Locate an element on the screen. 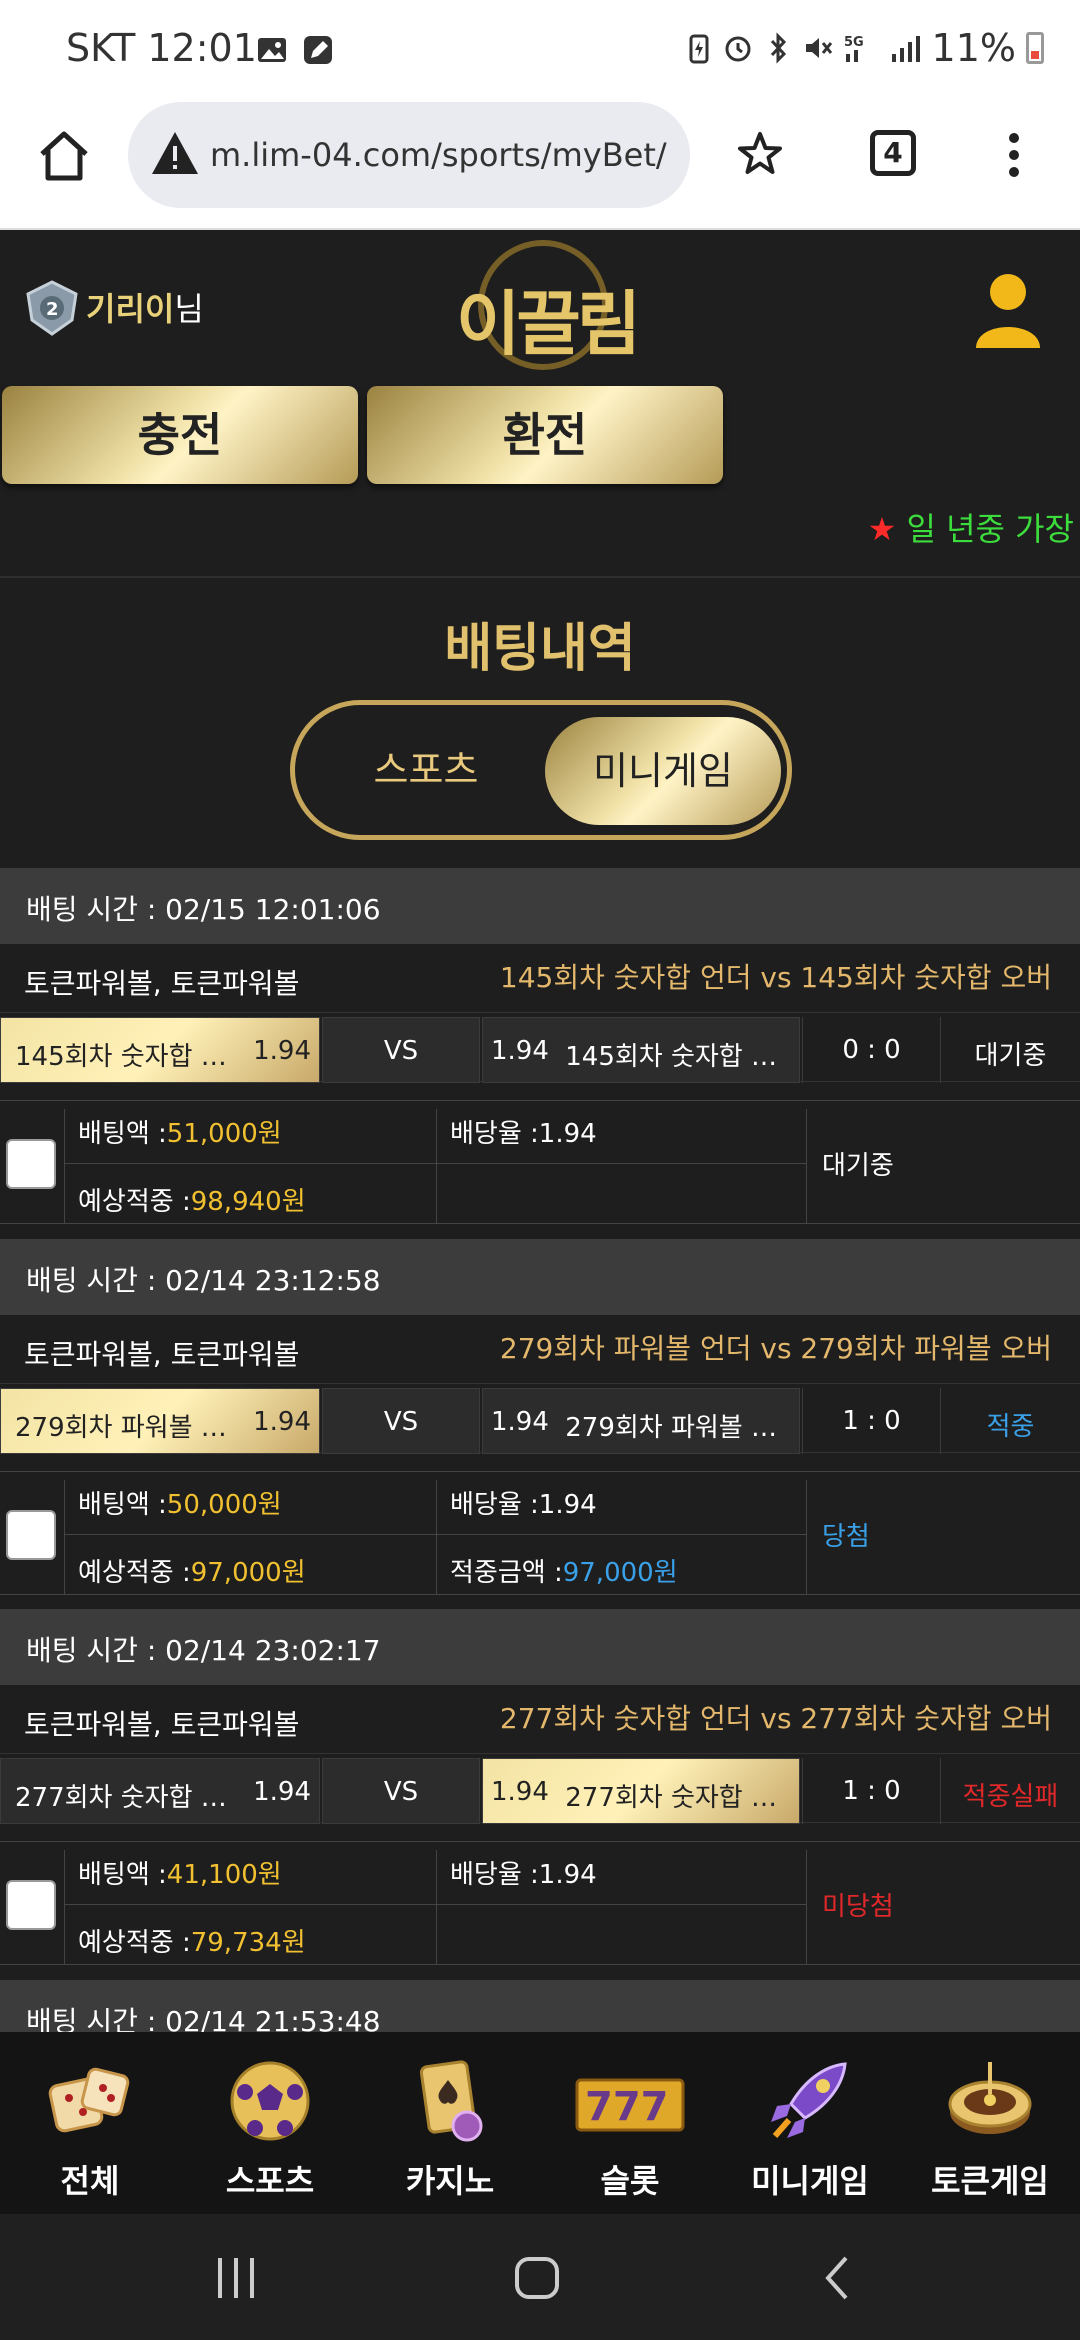 This screenshot has width=1080, height=2340. home-button-icon is located at coordinates (537, 2278).